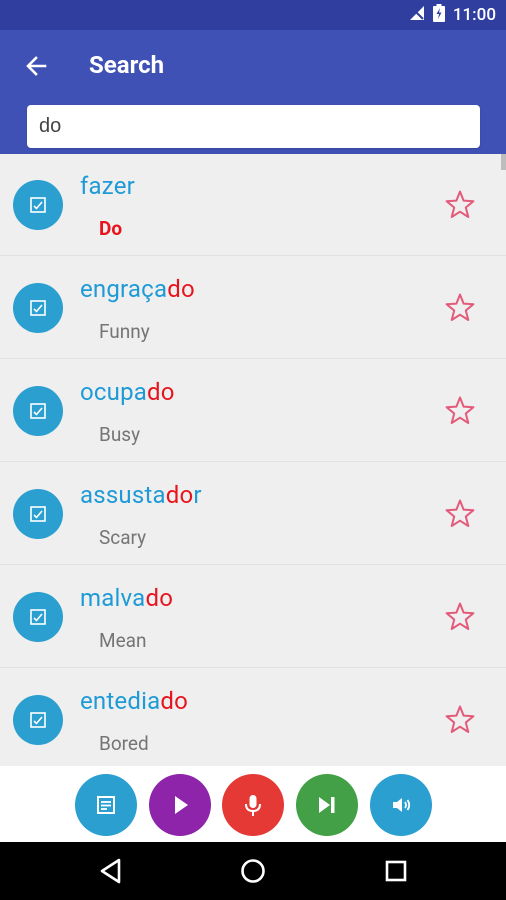 This screenshot has height=900, width=506. I want to click on nav-back-button, so click(111, 871).